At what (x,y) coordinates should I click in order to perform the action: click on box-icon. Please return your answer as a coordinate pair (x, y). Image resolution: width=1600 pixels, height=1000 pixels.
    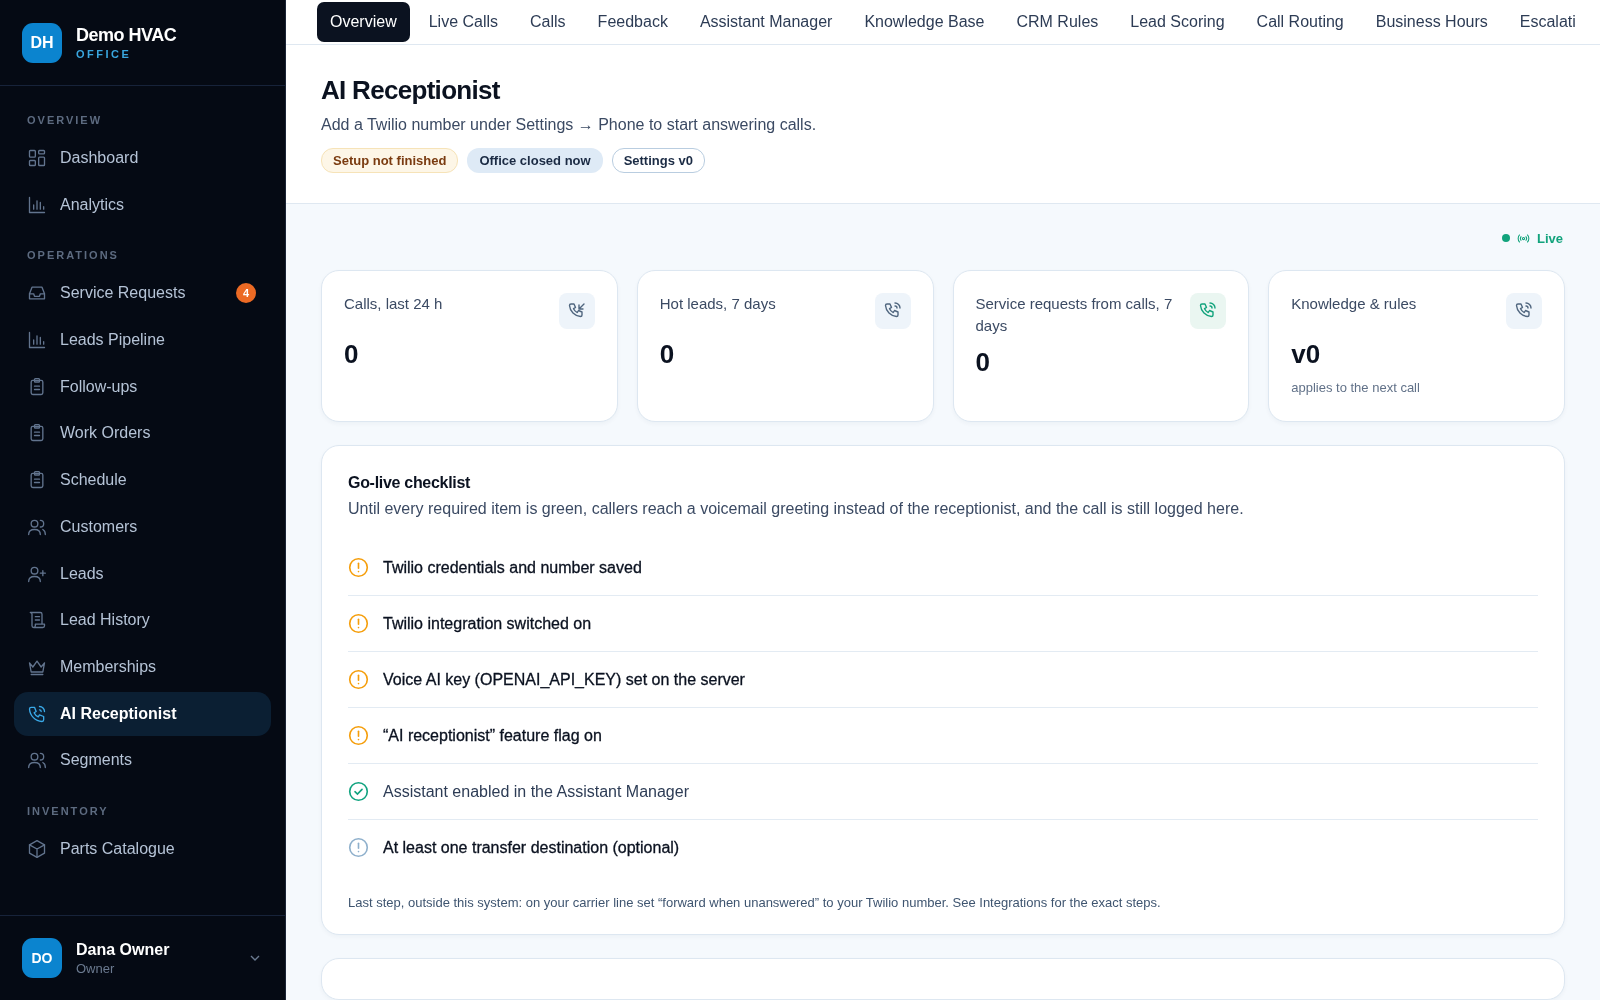
    Looking at the image, I should click on (37, 848).